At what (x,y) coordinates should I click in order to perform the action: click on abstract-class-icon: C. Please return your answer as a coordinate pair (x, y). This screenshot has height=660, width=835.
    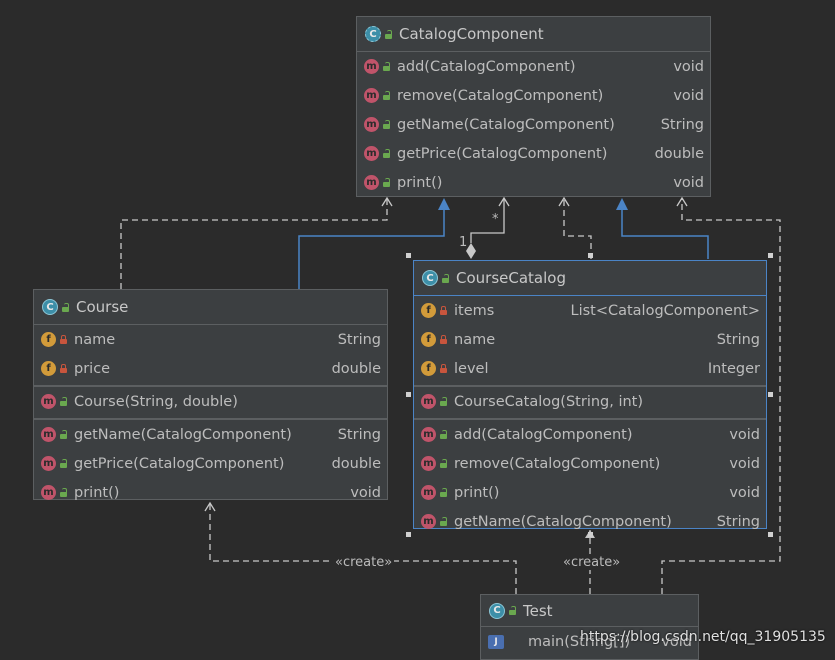
    Looking at the image, I should click on (373, 34).